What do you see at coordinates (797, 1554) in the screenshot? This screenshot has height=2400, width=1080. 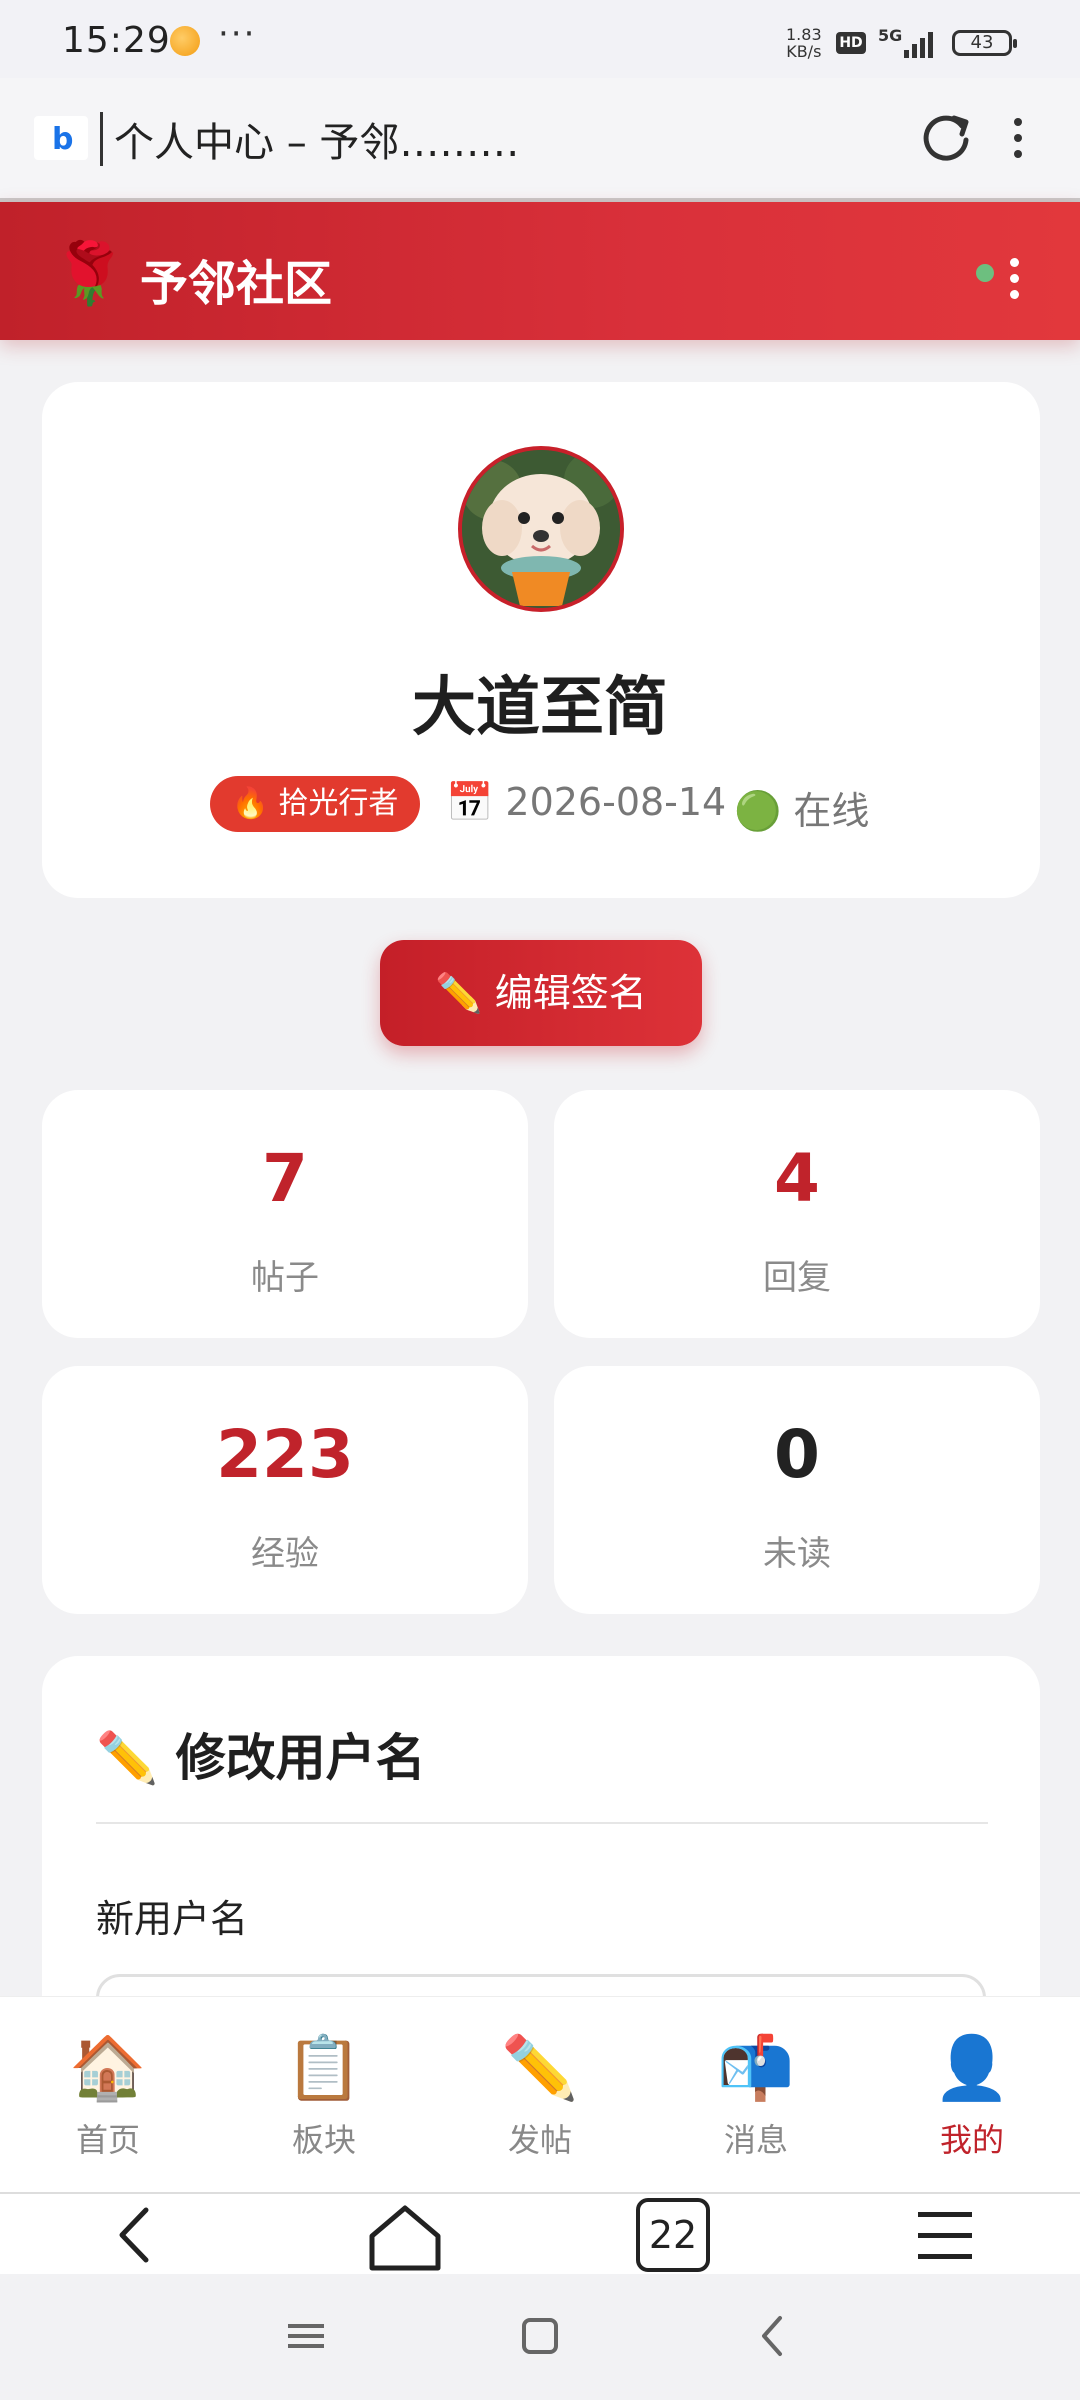 I see `stat-label: 未读` at bounding box center [797, 1554].